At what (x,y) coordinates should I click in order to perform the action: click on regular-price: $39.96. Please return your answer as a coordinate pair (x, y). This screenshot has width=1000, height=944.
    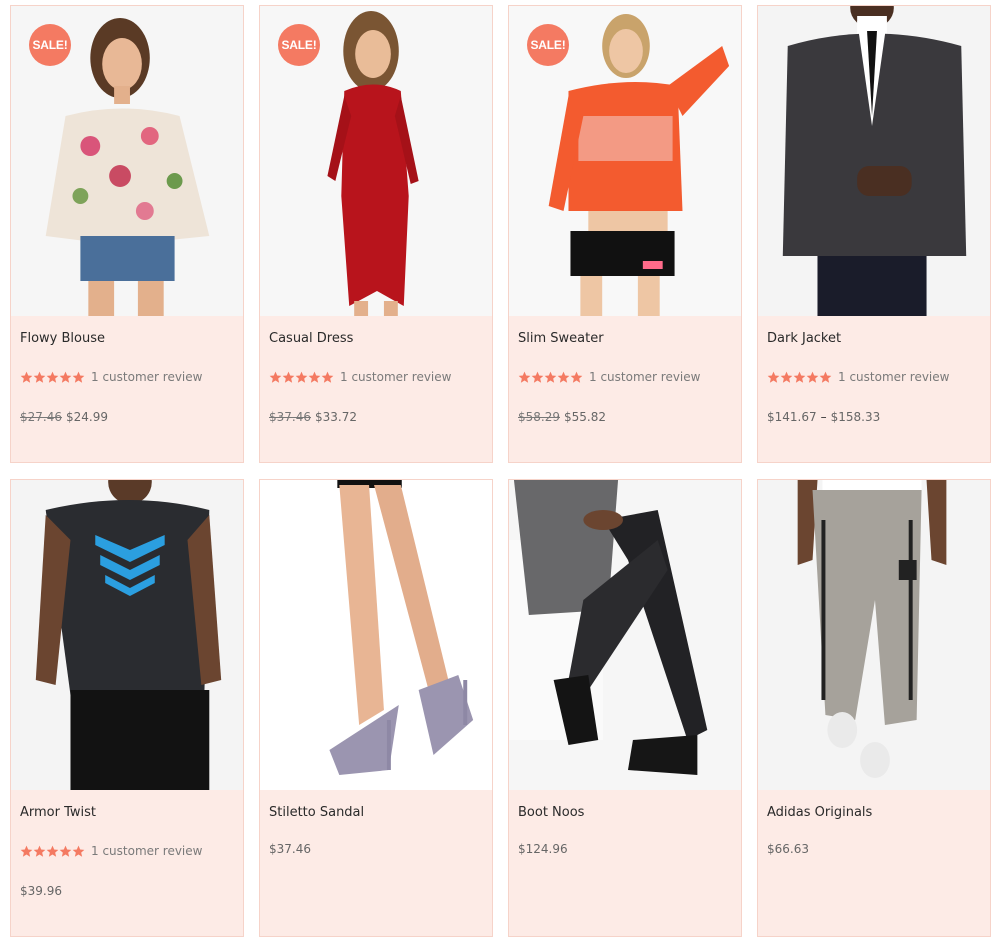
    Looking at the image, I should click on (41, 891).